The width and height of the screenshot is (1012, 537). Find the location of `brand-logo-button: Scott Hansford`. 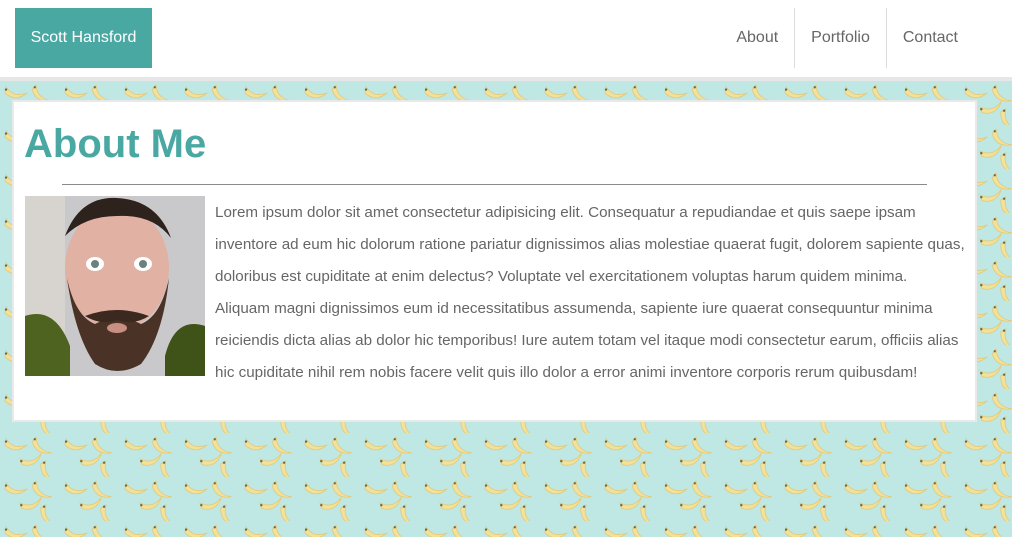

brand-logo-button: Scott Hansford is located at coordinates (83, 38).